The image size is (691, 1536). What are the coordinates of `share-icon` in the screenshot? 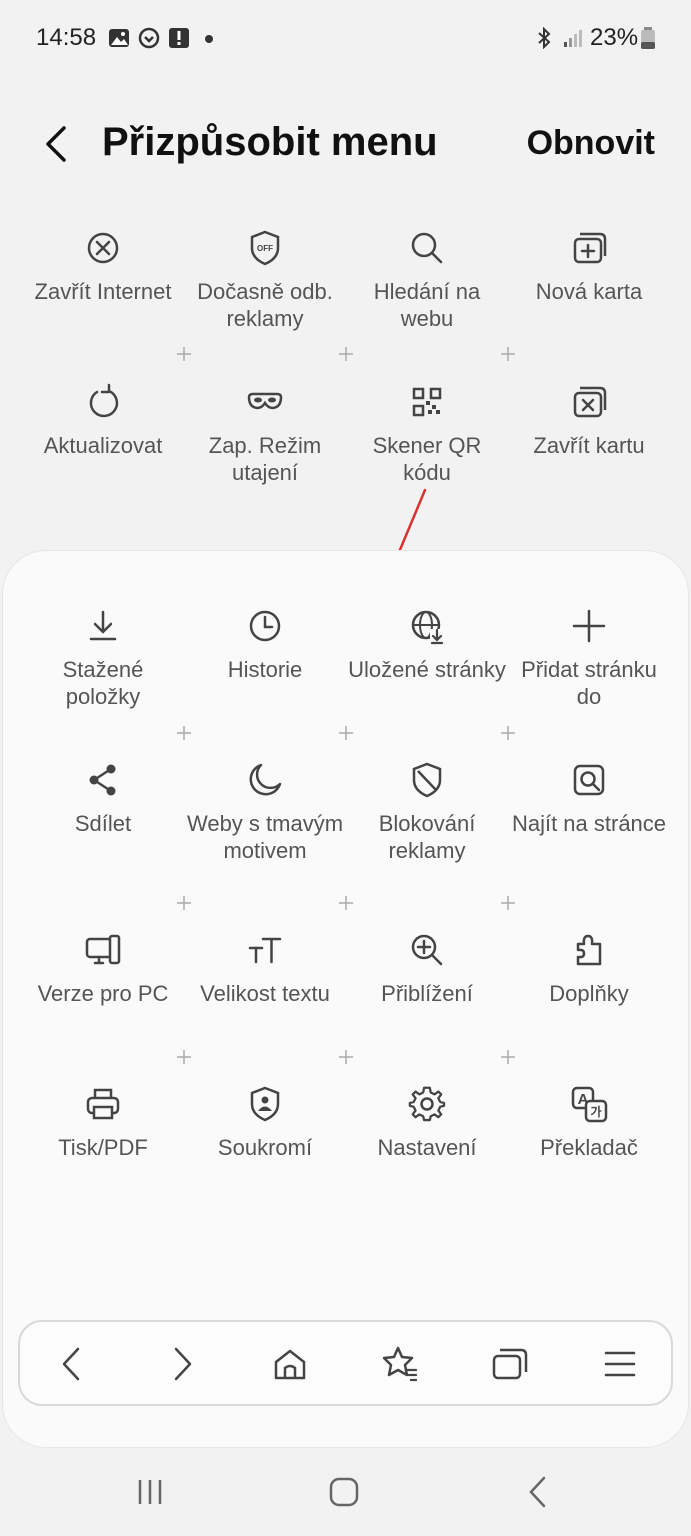 It's located at (102, 780).